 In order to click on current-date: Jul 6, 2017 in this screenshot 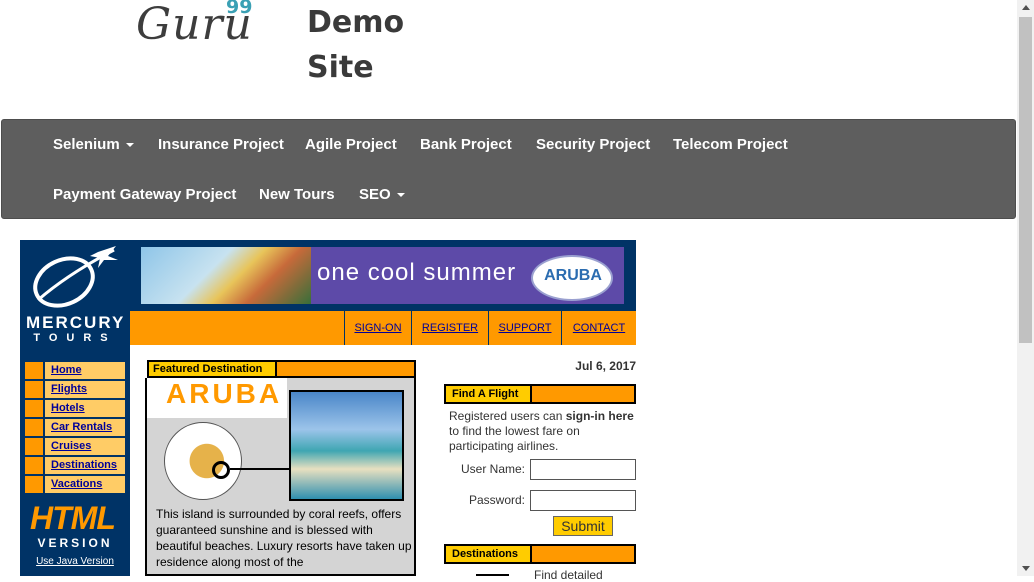, I will do `click(605, 366)`.